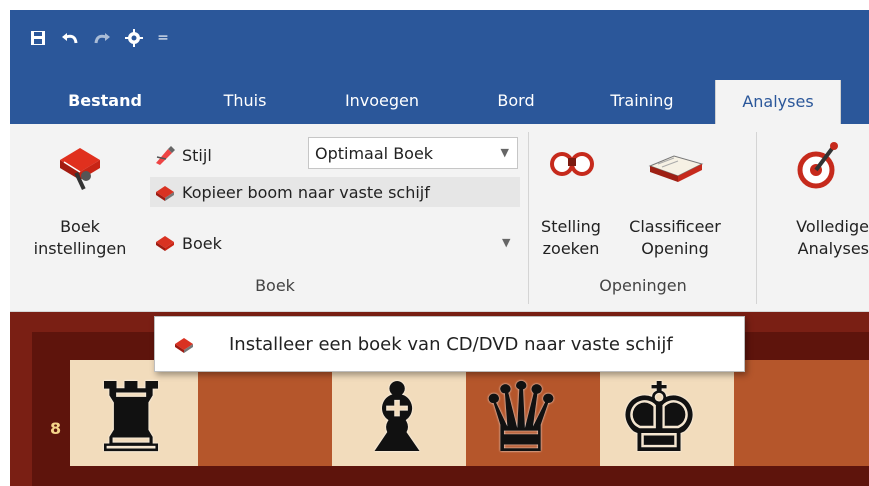  What do you see at coordinates (675, 226) in the screenshot?
I see `classify-label-1: Classificeer` at bounding box center [675, 226].